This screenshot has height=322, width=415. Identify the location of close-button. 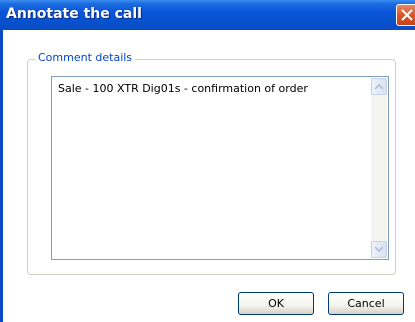
(405, 15).